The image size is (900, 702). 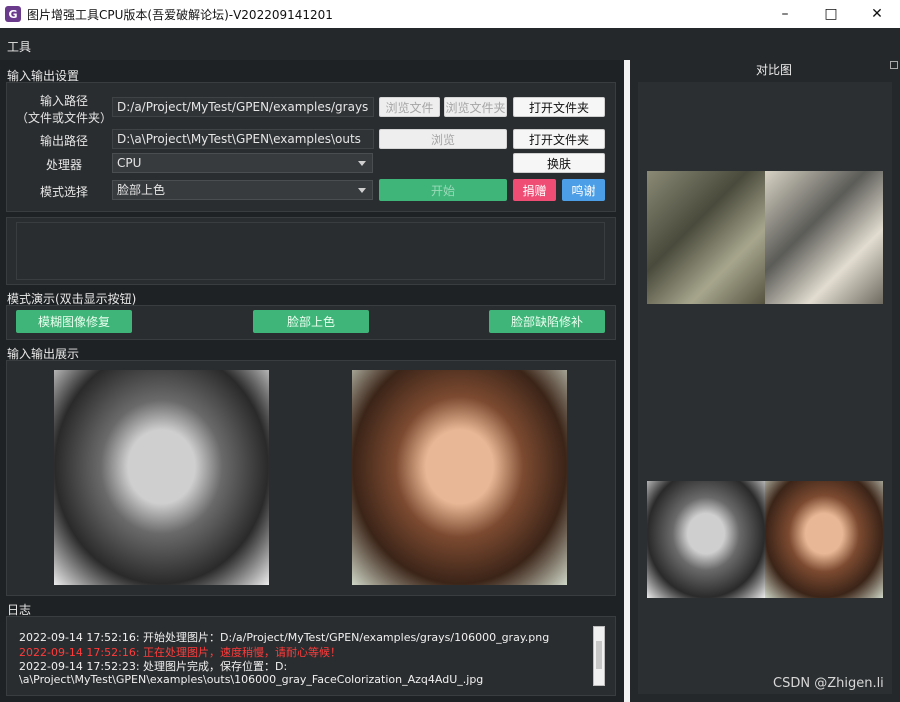 I want to click on demo-deblur-button: 模糊图像修复, so click(x=74, y=321).